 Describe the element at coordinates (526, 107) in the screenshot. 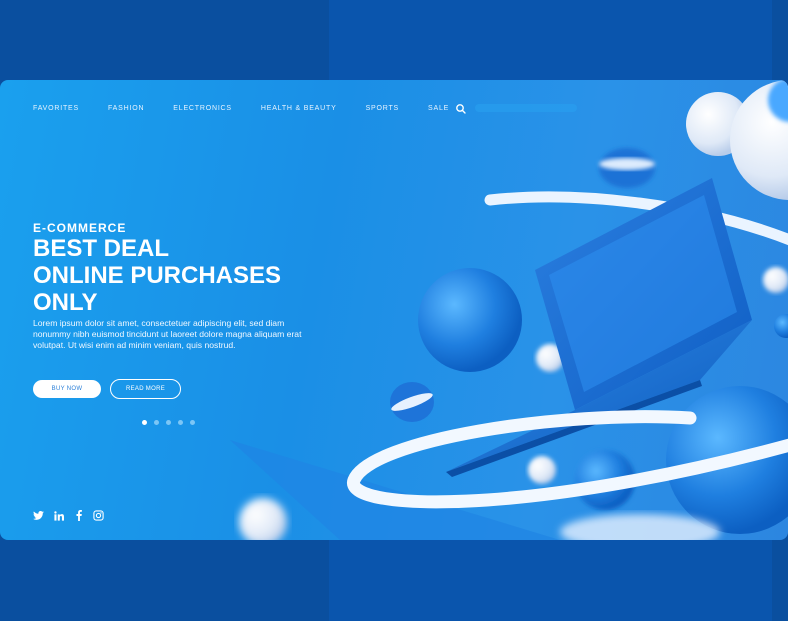

I see `search-input` at that location.